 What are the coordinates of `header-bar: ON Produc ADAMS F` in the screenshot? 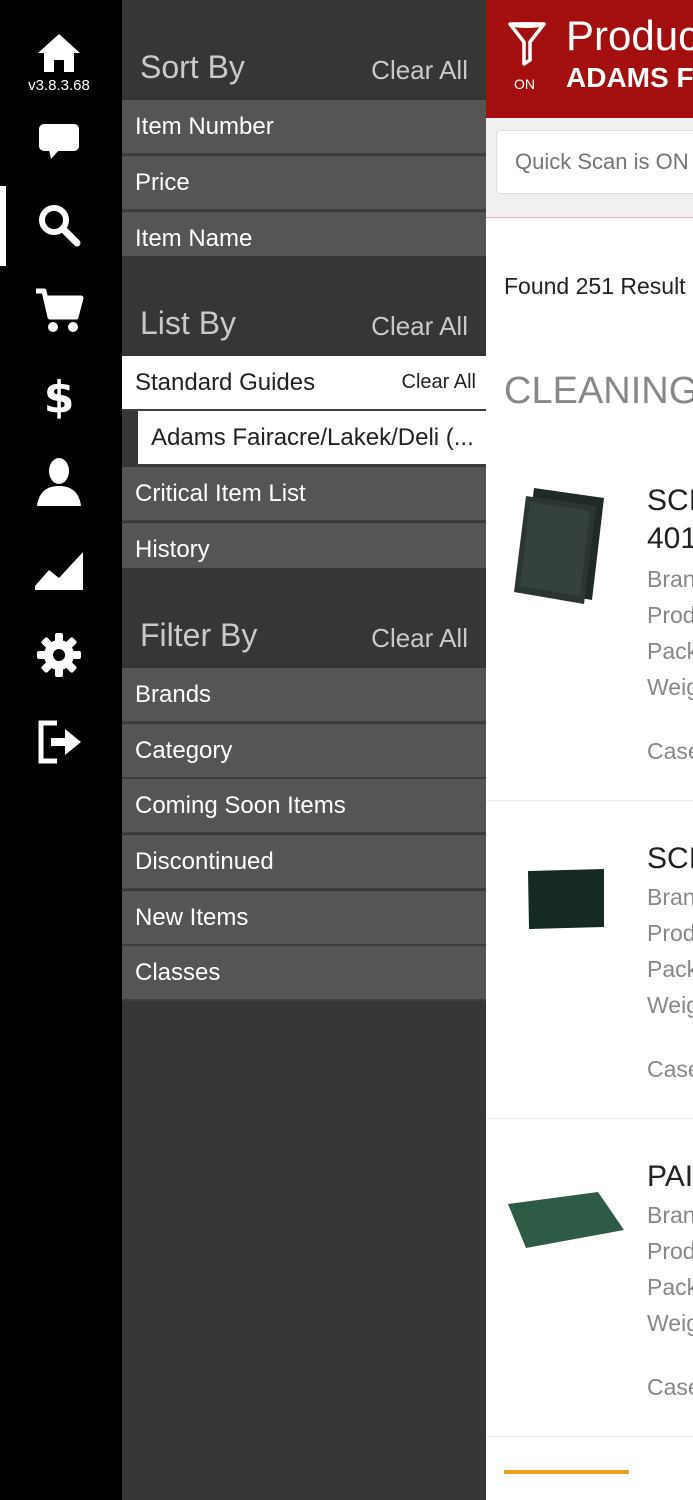 It's located at (589, 59).